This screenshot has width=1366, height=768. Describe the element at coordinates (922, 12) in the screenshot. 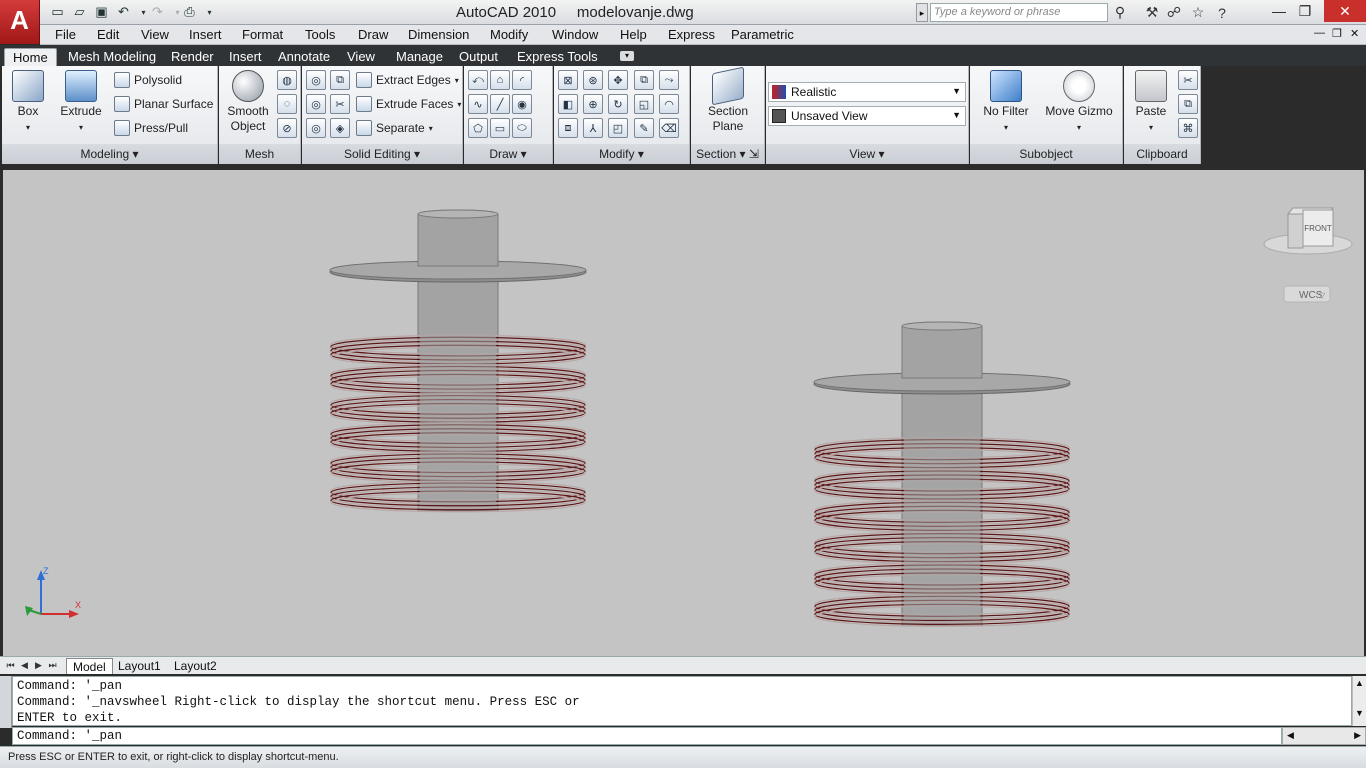

I see `search-expand-icon: ▸` at that location.